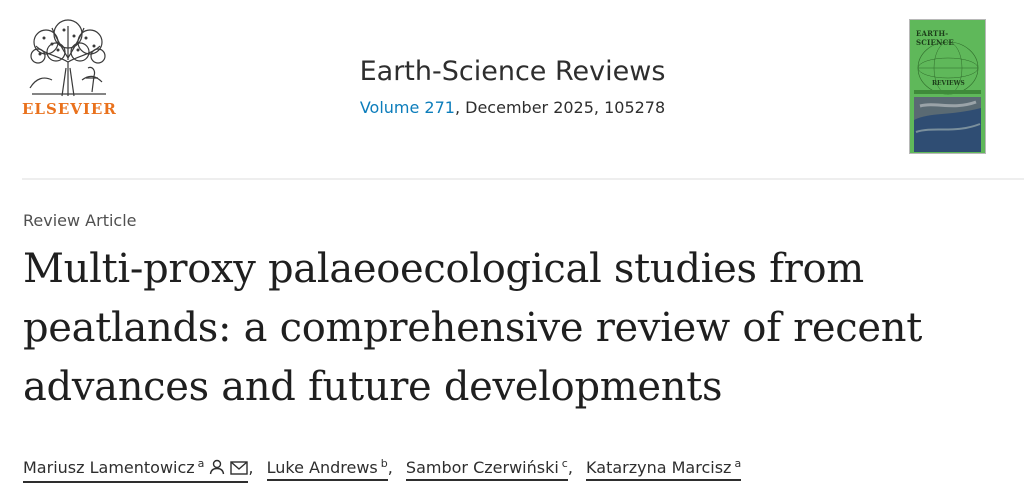 The width and height of the screenshot is (1024, 504). I want to click on elsevier-logo: ELSEVIER, so click(69, 68).